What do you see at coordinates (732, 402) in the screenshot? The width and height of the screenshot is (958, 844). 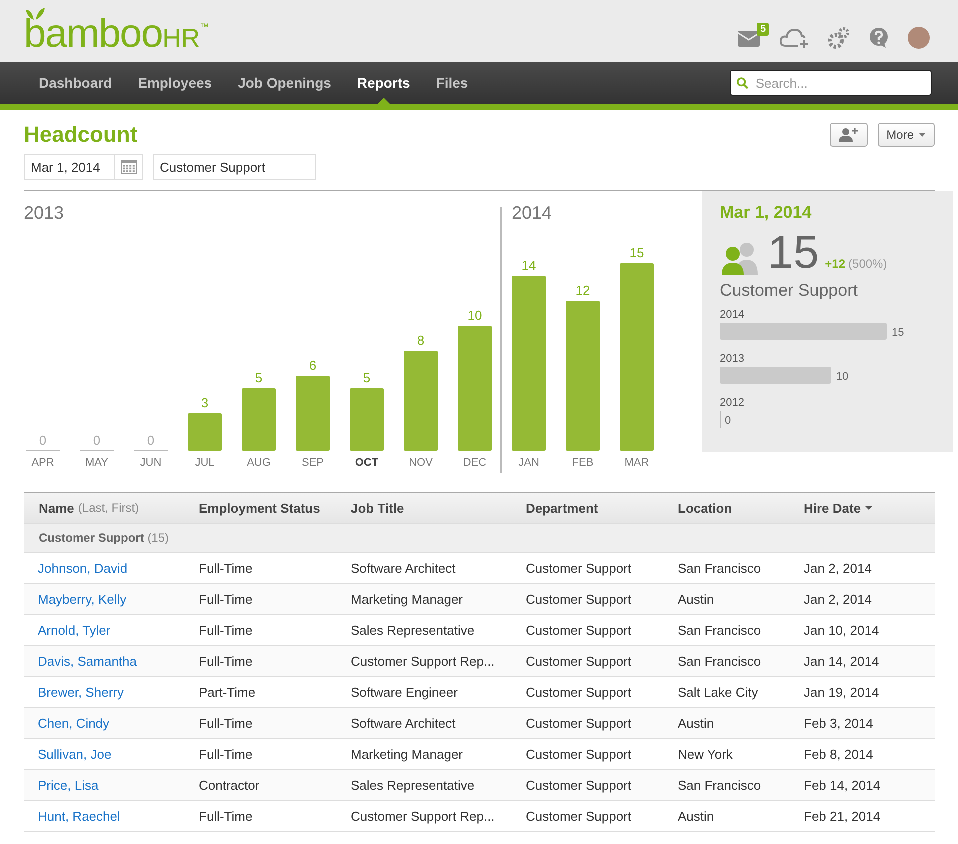 I see `year-label: 2012` at bounding box center [732, 402].